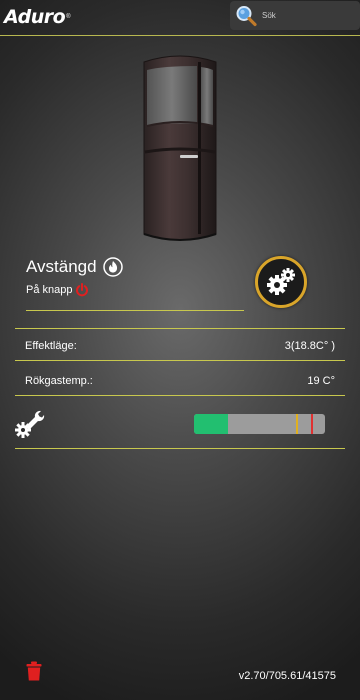  Describe the element at coordinates (269, 15) in the screenshot. I see `search-placeholder: Sök` at that location.